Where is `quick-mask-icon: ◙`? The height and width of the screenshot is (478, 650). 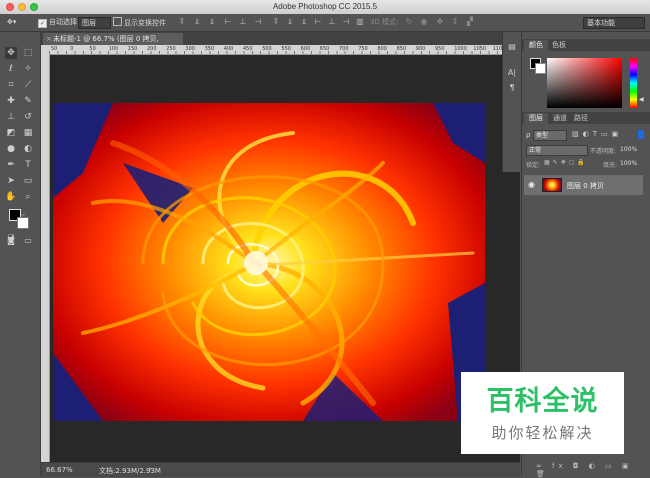 quick-mask-icon: ◙ is located at coordinates (11, 241).